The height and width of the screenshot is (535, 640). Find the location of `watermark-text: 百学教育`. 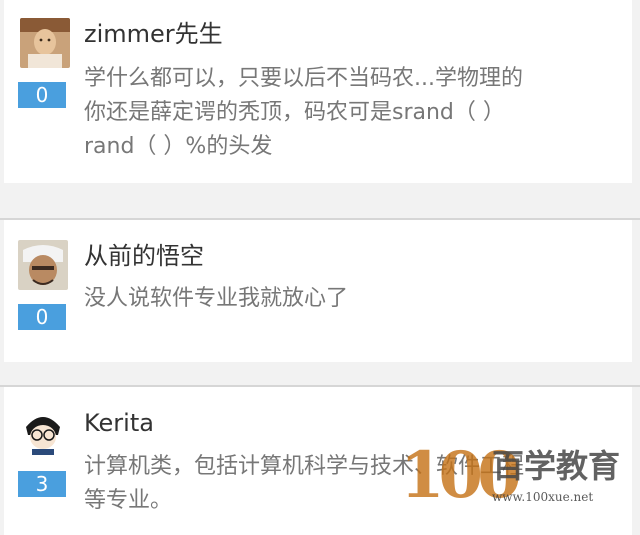

watermark-text: 百学教育 is located at coordinates (556, 466).